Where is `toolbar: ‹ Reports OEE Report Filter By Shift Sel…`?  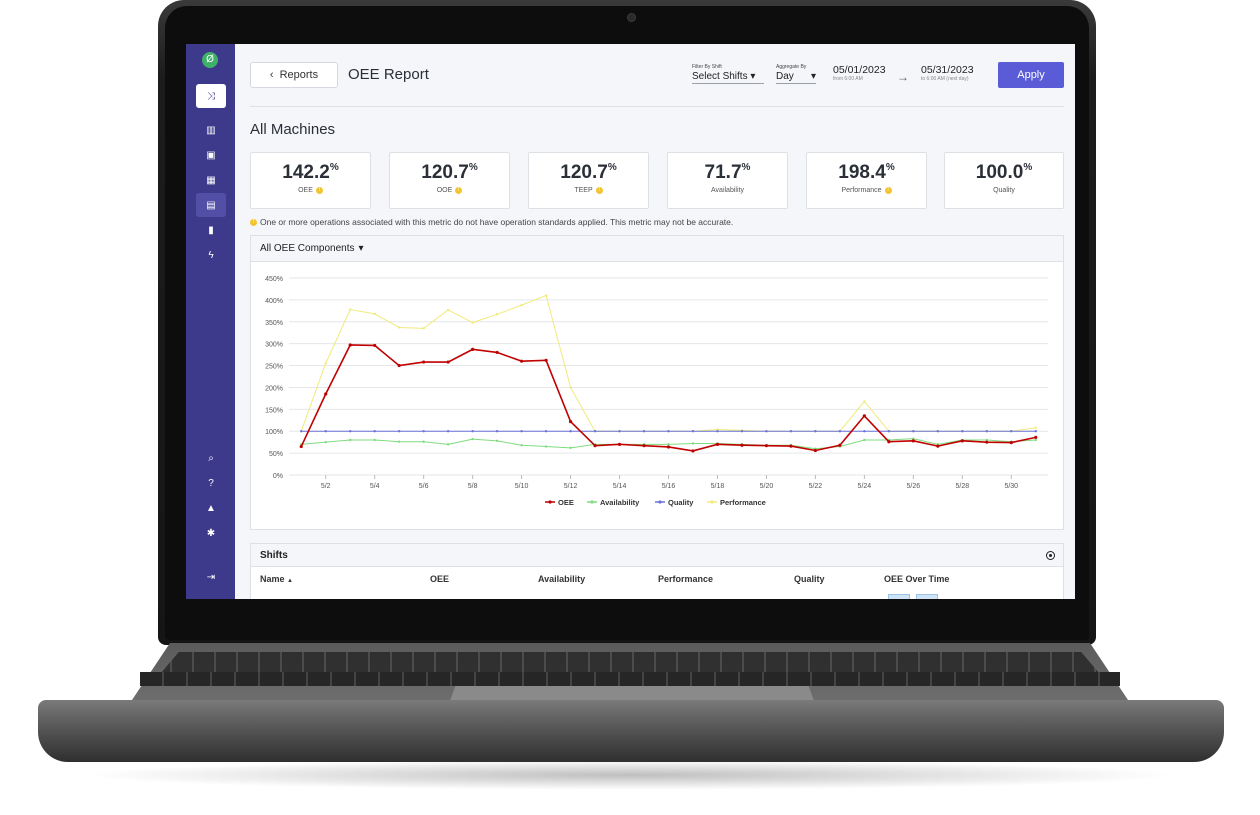
toolbar: ‹ Reports OEE Report Filter By Shift Sel… is located at coordinates (657, 76).